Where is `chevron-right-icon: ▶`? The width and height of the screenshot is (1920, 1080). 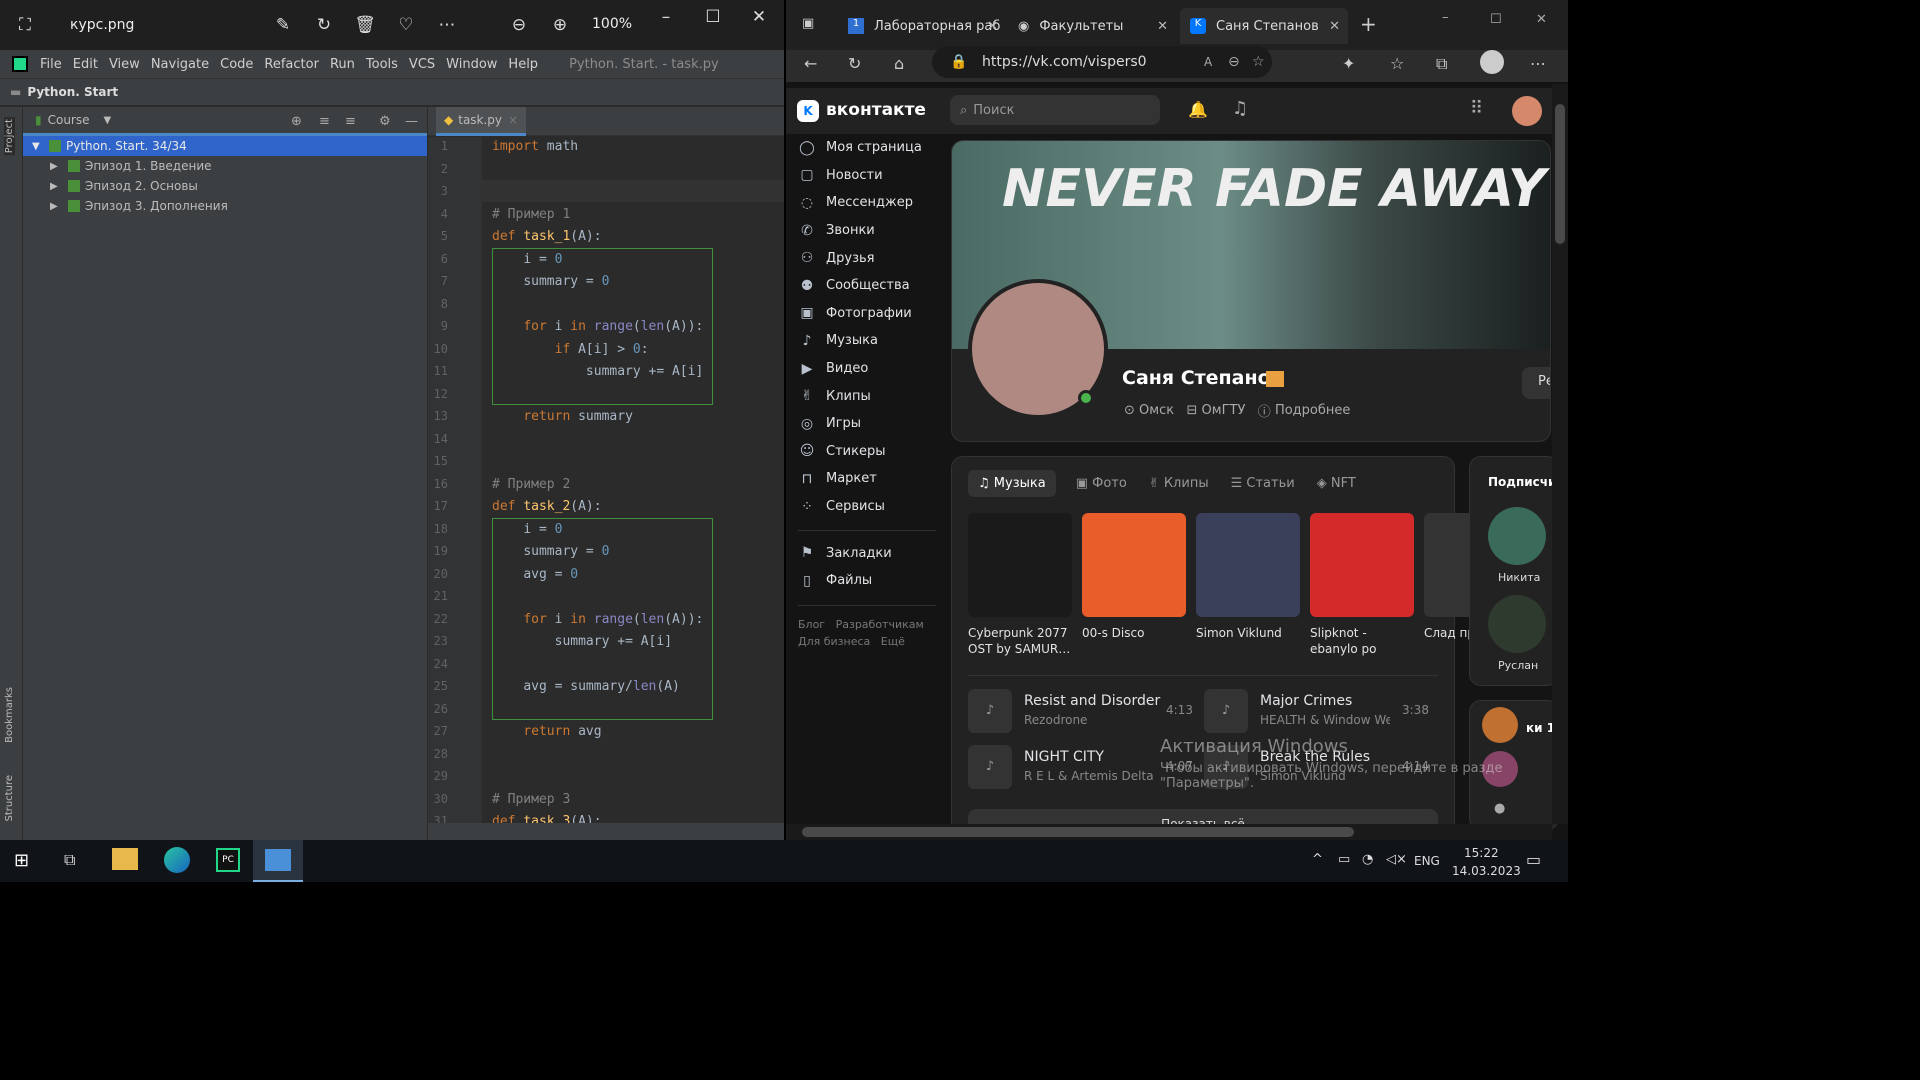
chevron-right-icon: ▶ is located at coordinates (54, 186).